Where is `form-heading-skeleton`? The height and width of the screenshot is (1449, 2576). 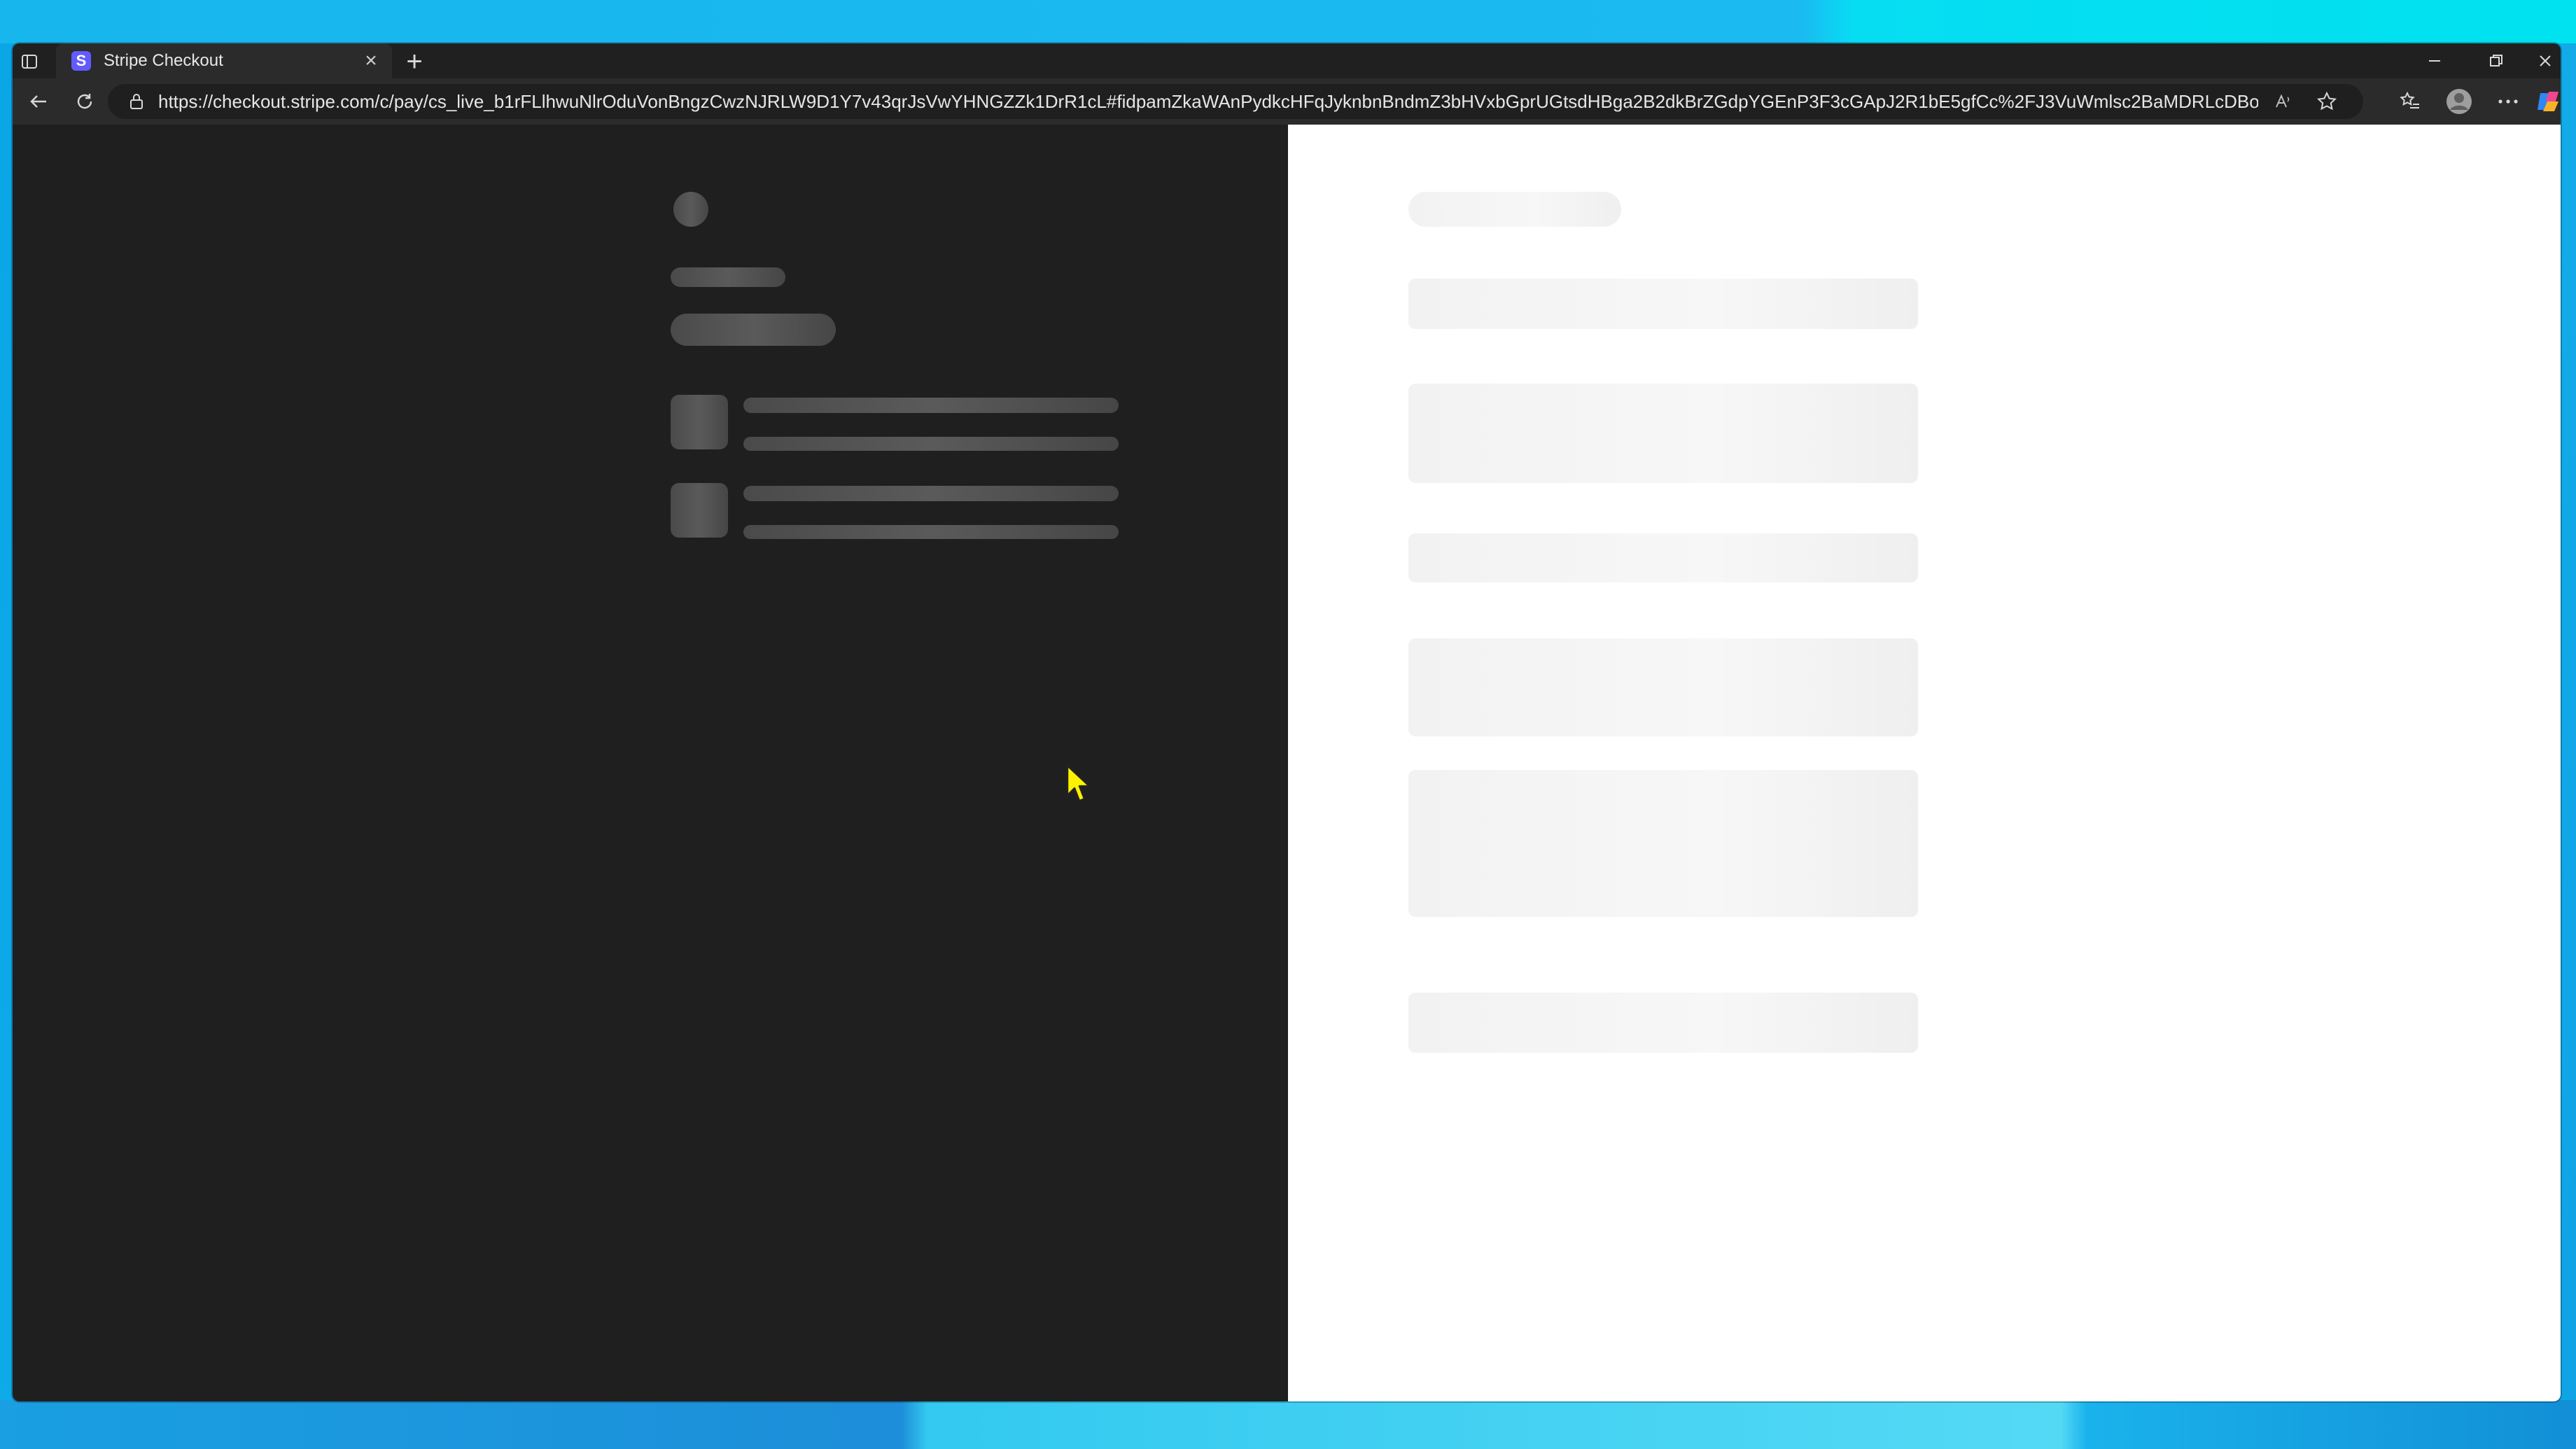 form-heading-skeleton is located at coordinates (1514, 209).